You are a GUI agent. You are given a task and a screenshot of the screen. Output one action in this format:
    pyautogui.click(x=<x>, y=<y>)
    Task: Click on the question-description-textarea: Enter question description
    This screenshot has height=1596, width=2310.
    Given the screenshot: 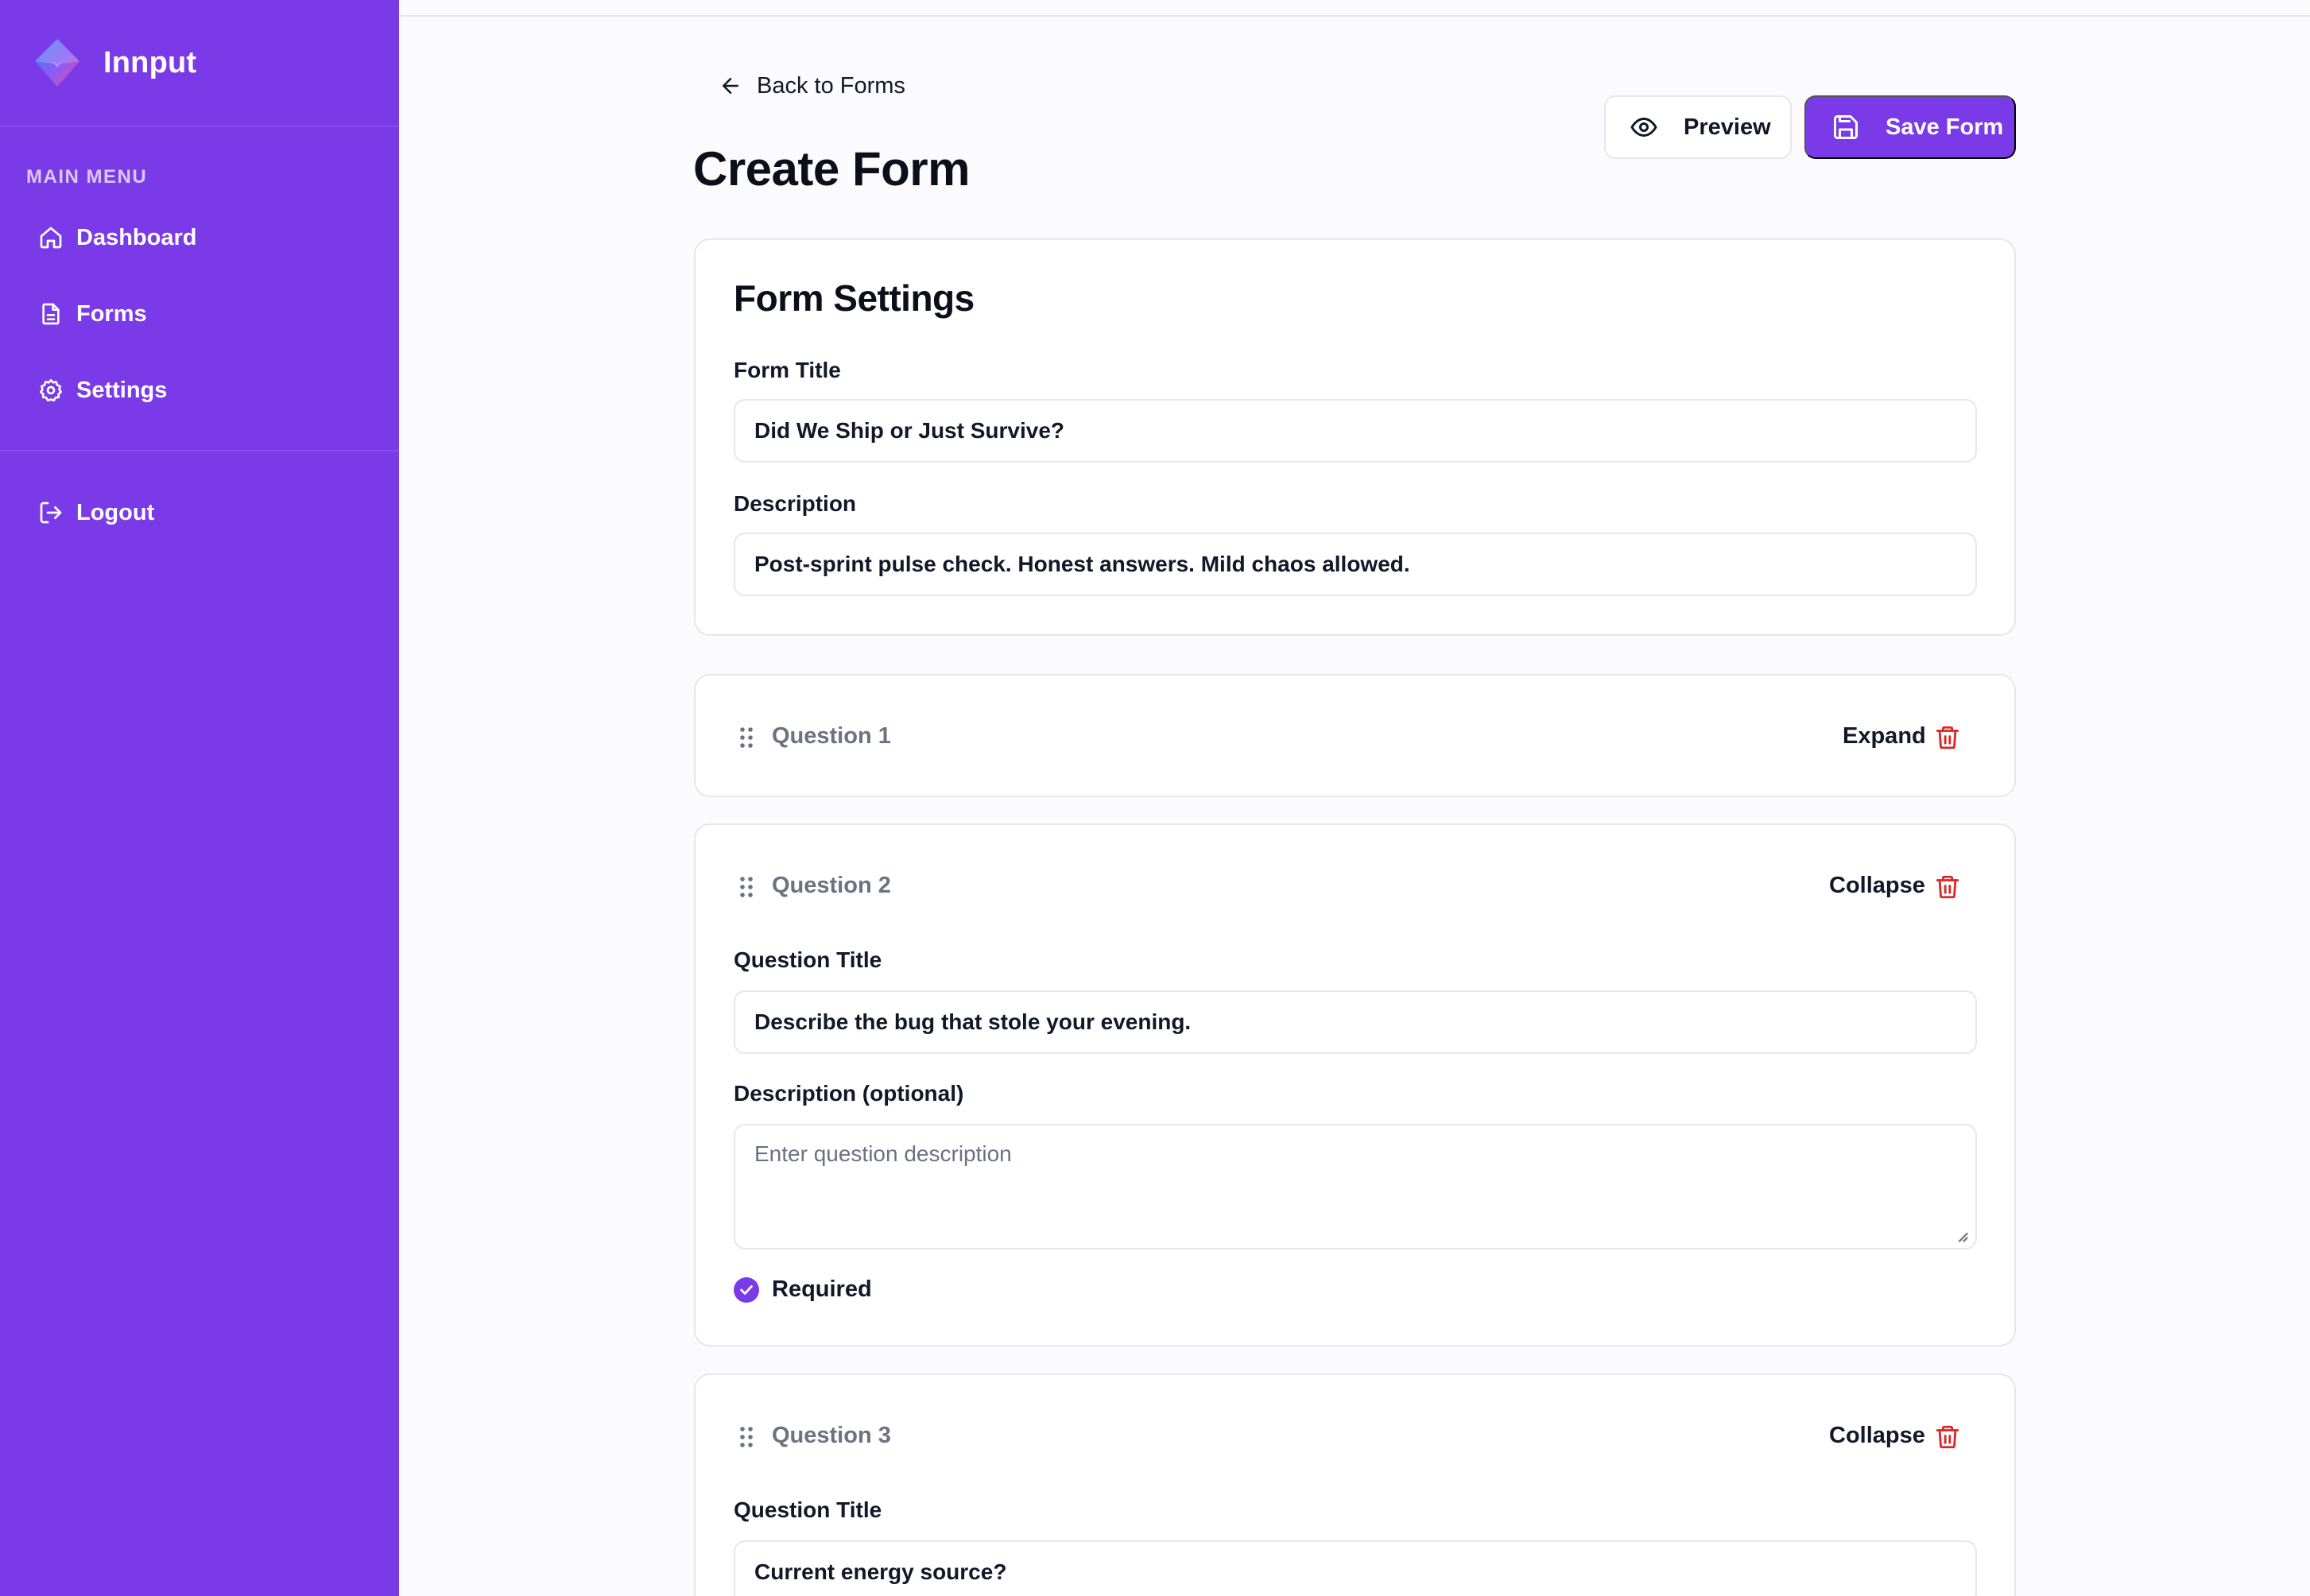 What is the action you would take?
    pyautogui.click(x=1355, y=1186)
    